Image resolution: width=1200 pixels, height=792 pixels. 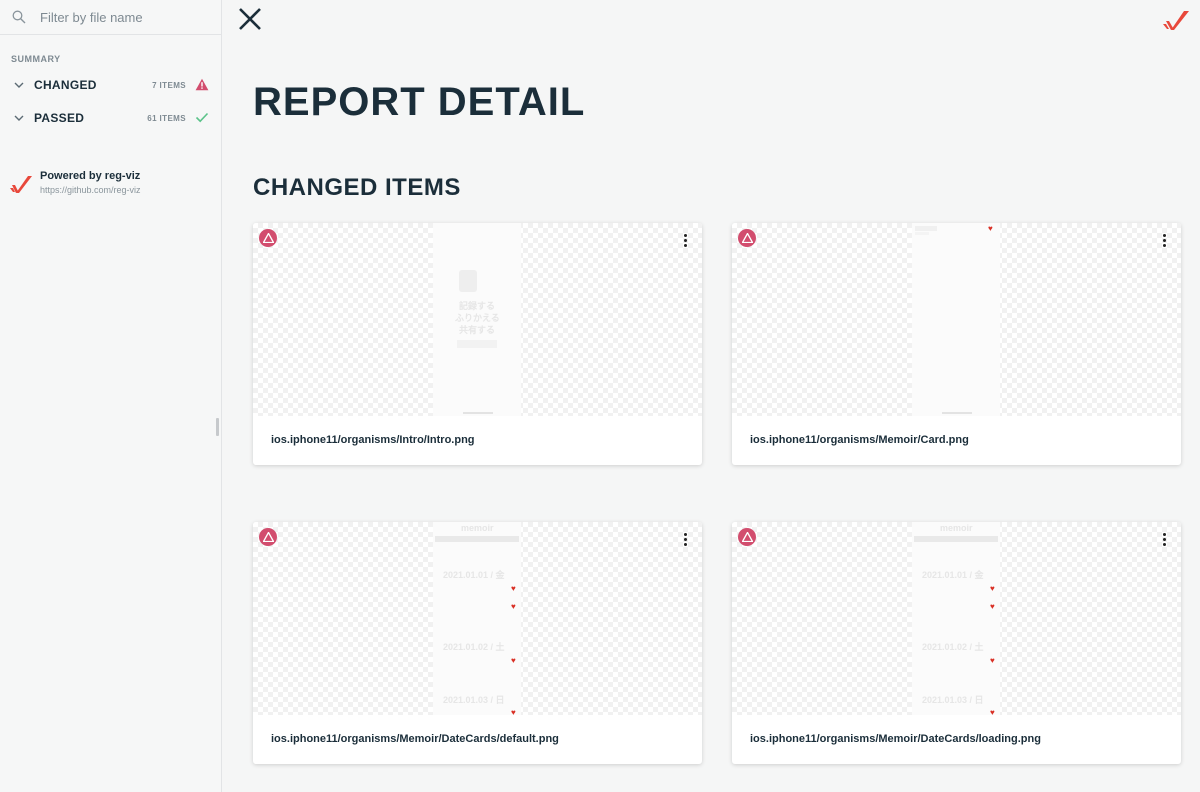 What do you see at coordinates (217, 427) in the screenshot?
I see `sidebar-resize-handle` at bounding box center [217, 427].